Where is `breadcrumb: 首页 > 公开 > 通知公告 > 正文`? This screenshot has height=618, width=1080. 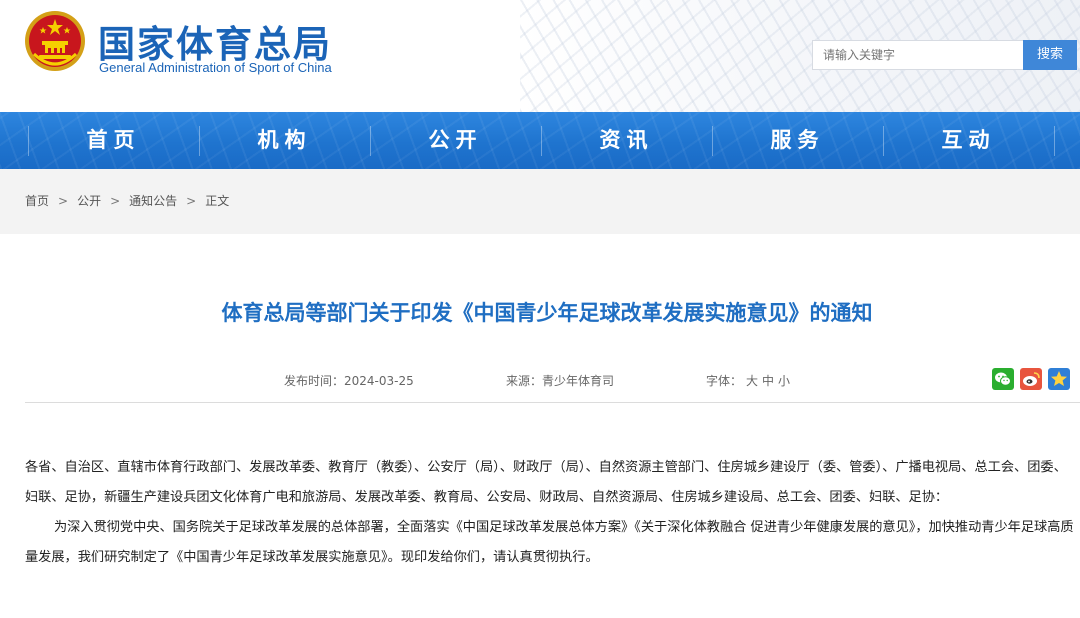
breadcrumb: 首页 > 公开 > 通知公告 > 正文 is located at coordinates (127, 201).